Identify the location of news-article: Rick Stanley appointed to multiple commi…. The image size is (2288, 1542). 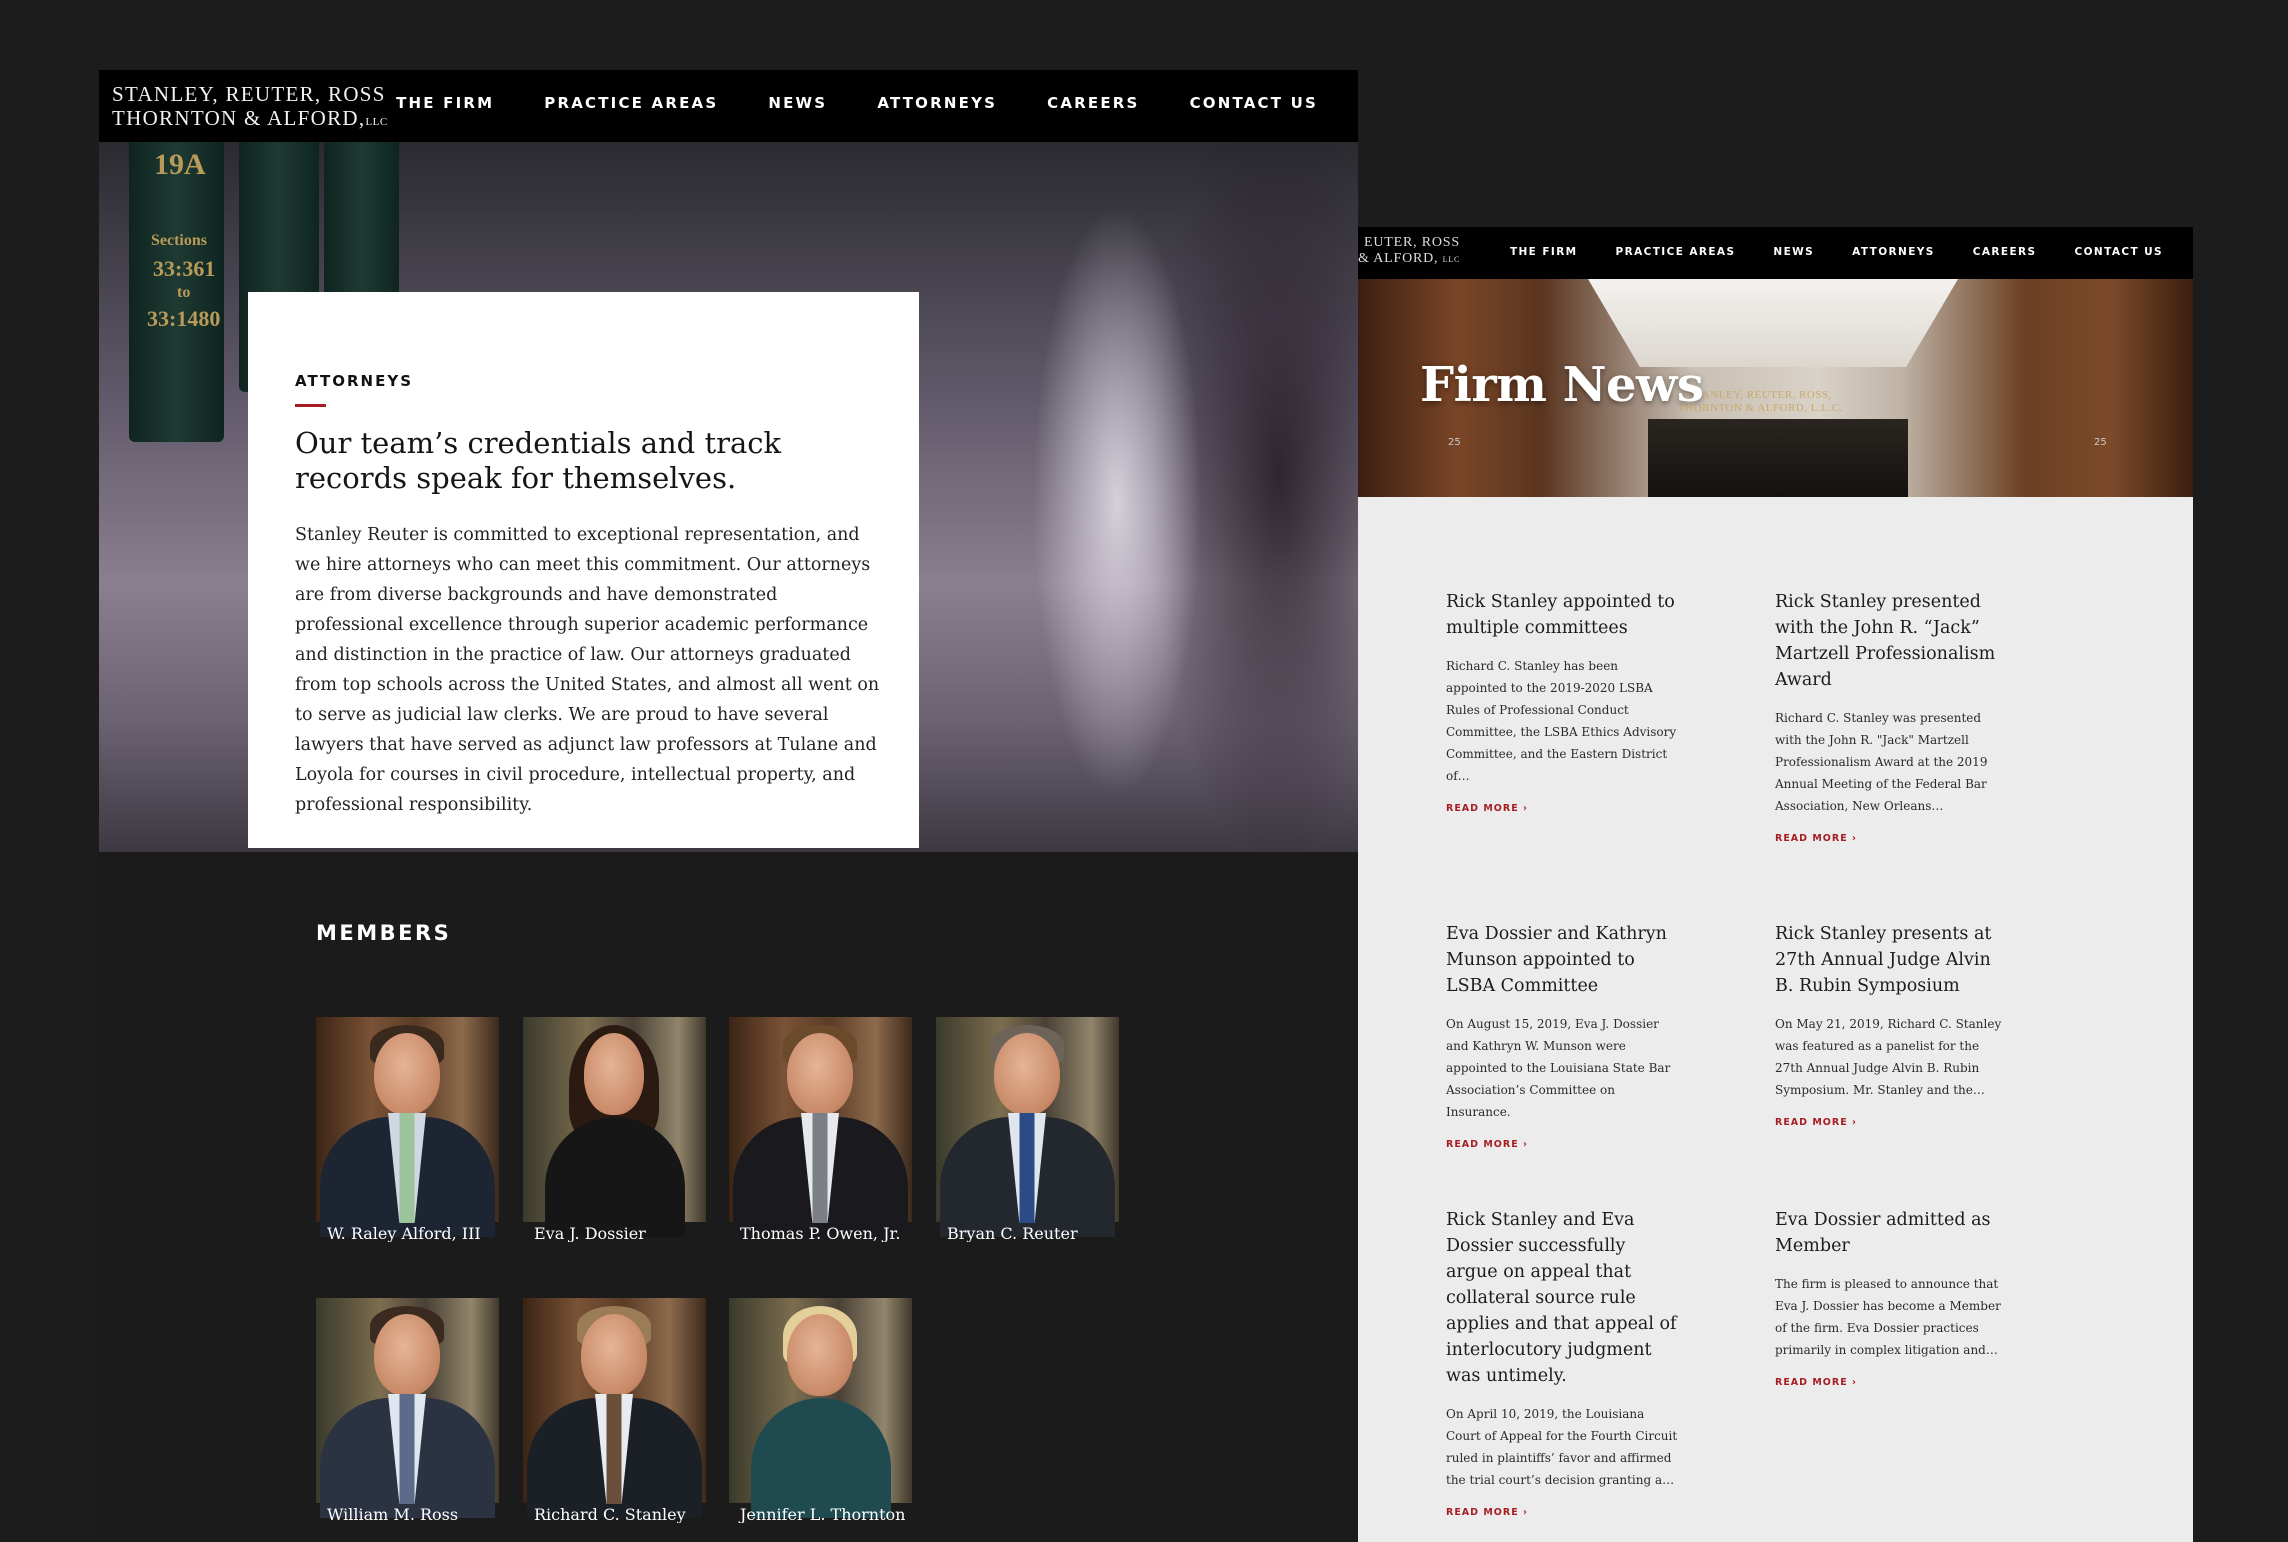
(1562, 702).